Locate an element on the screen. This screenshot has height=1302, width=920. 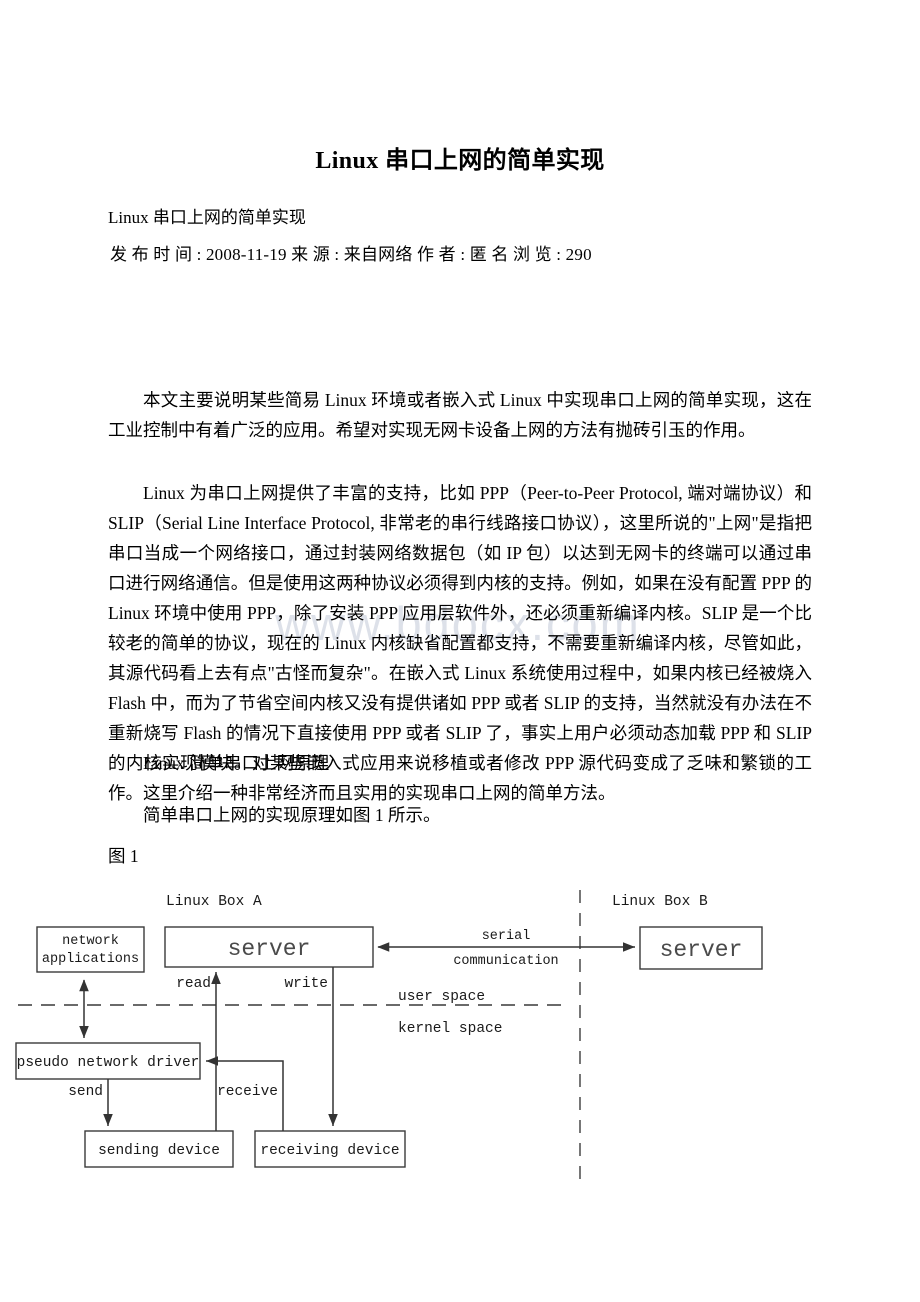
box-sending-device-label: sending device is located at coordinates (159, 1151).